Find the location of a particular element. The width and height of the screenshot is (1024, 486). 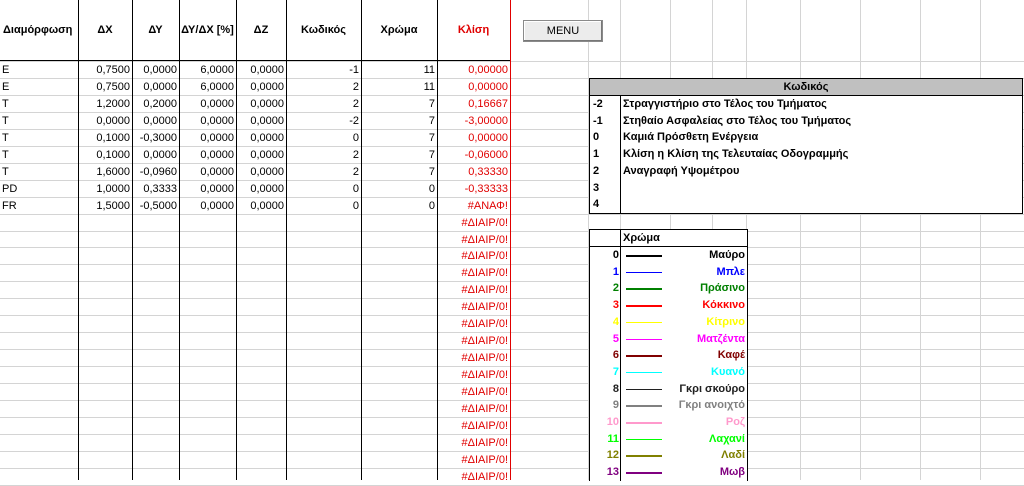

header-config: Διαμόρφωση is located at coordinates (39, 30).